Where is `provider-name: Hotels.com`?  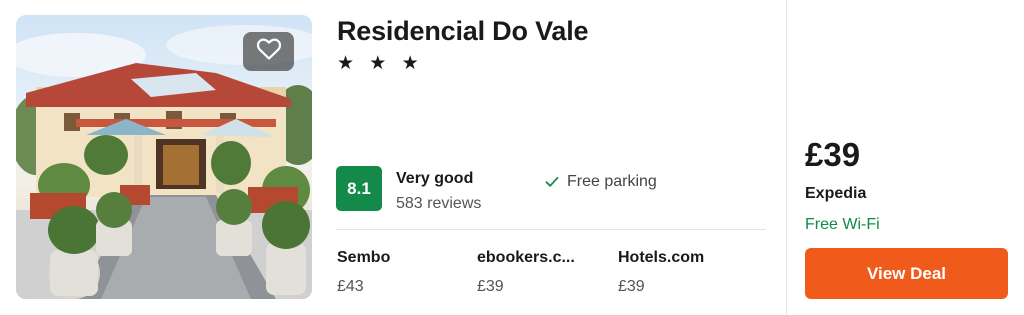
provider-name: Hotels.com is located at coordinates (661, 257).